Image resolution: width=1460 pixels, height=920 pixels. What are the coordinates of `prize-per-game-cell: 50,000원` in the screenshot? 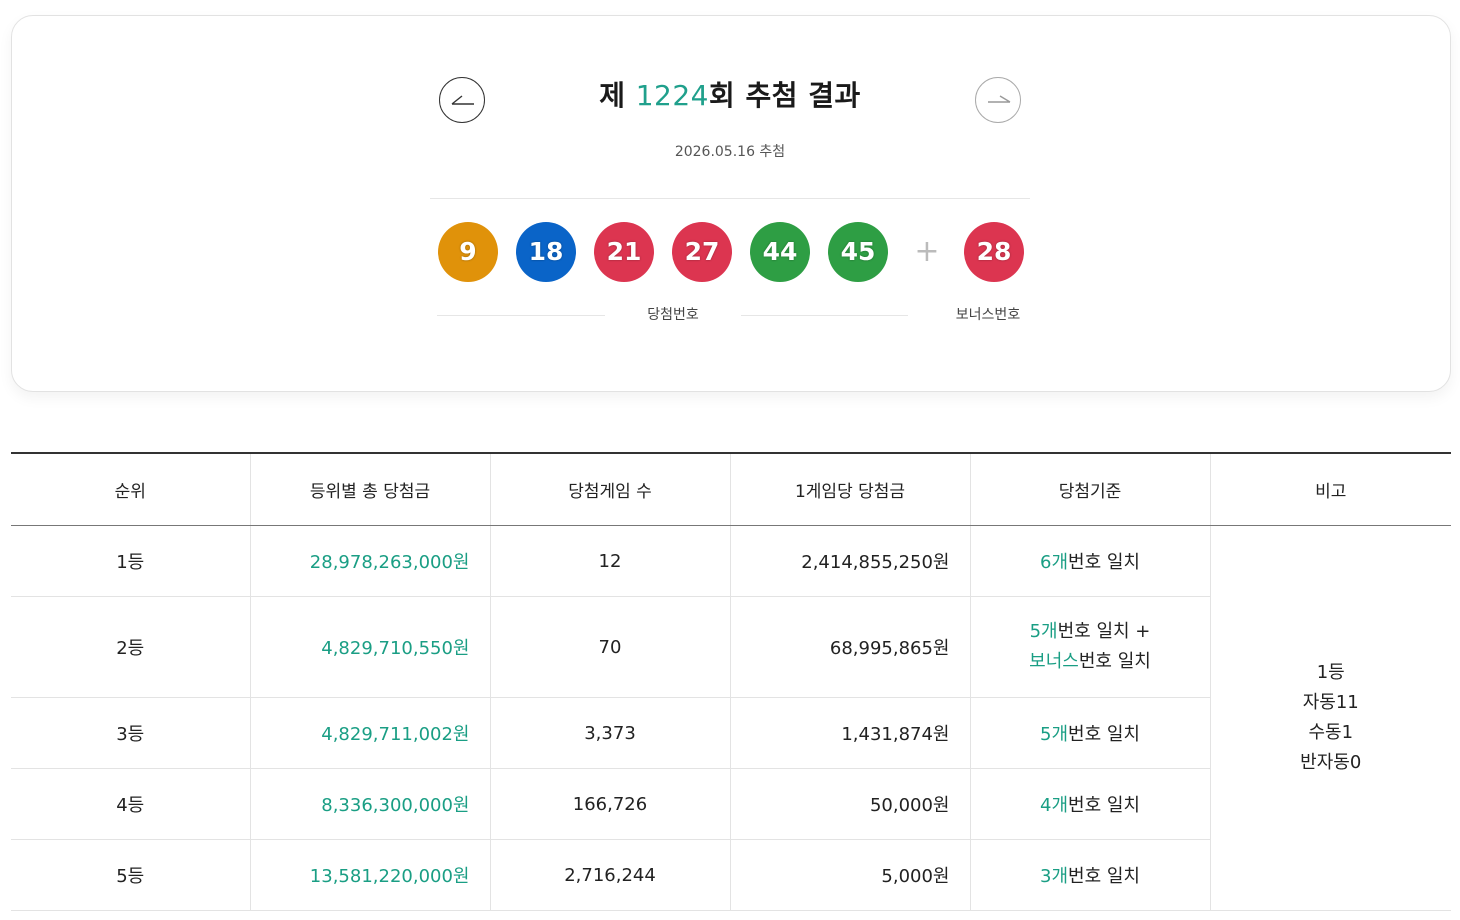 It's located at (850, 804).